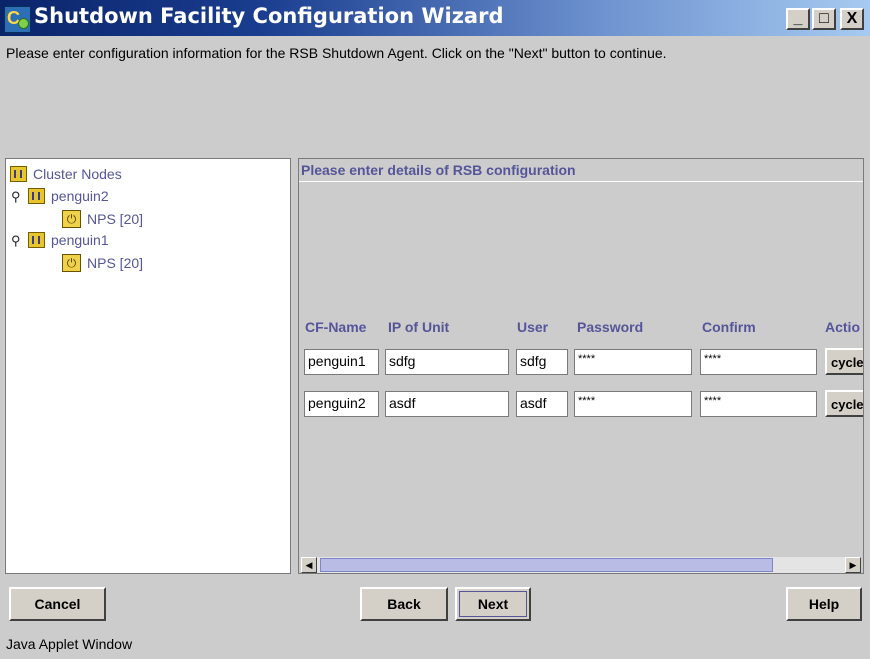 The height and width of the screenshot is (659, 870). Describe the element at coordinates (533, 327) in the screenshot. I see `column-header-user: User` at that location.